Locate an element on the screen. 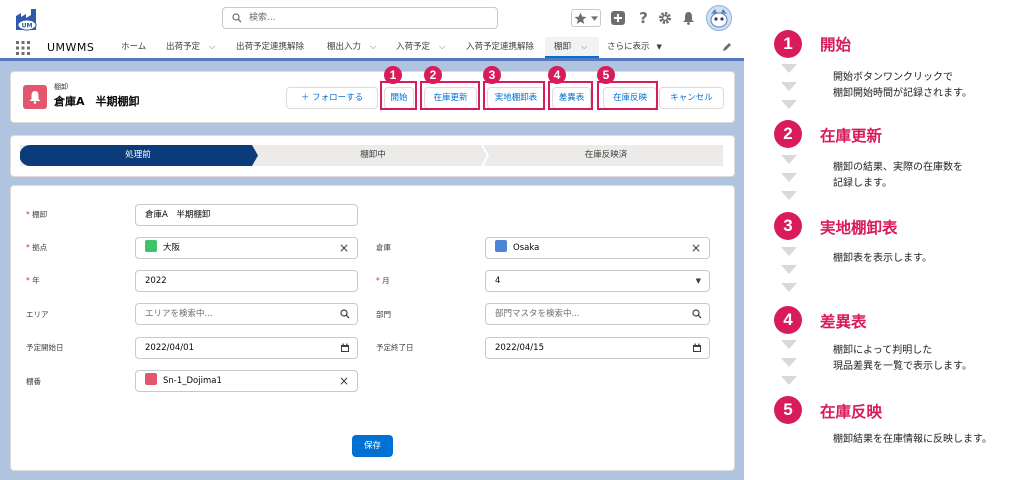 The width and height of the screenshot is (1024, 480). follow-button: ＋ フォローする is located at coordinates (332, 98).